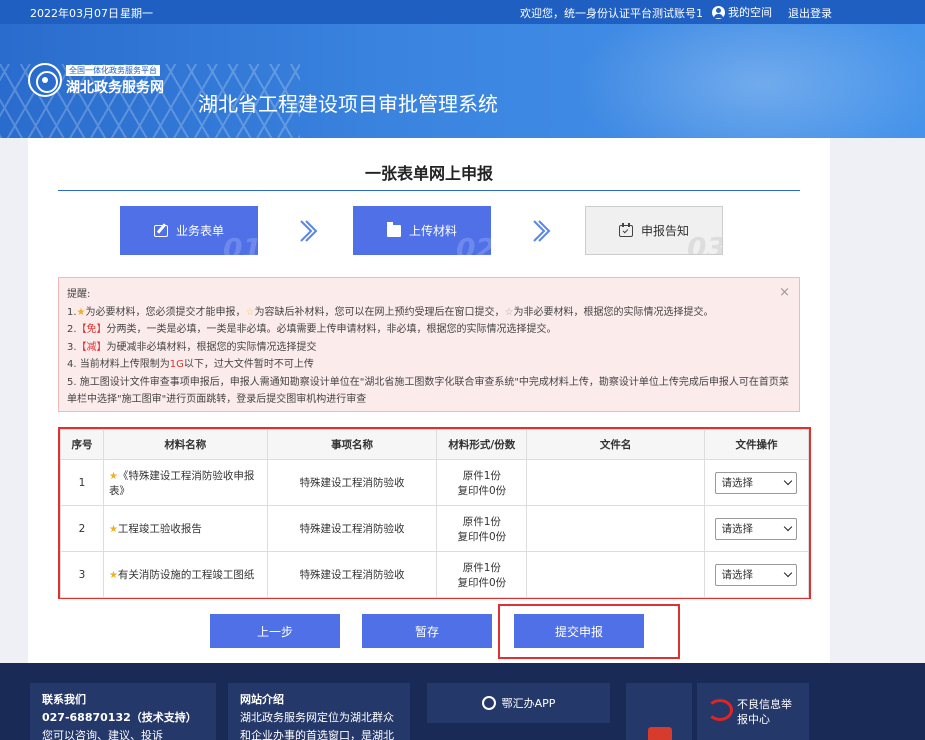  Describe the element at coordinates (240, 243) in the screenshot. I see `step-number: 01` at that location.